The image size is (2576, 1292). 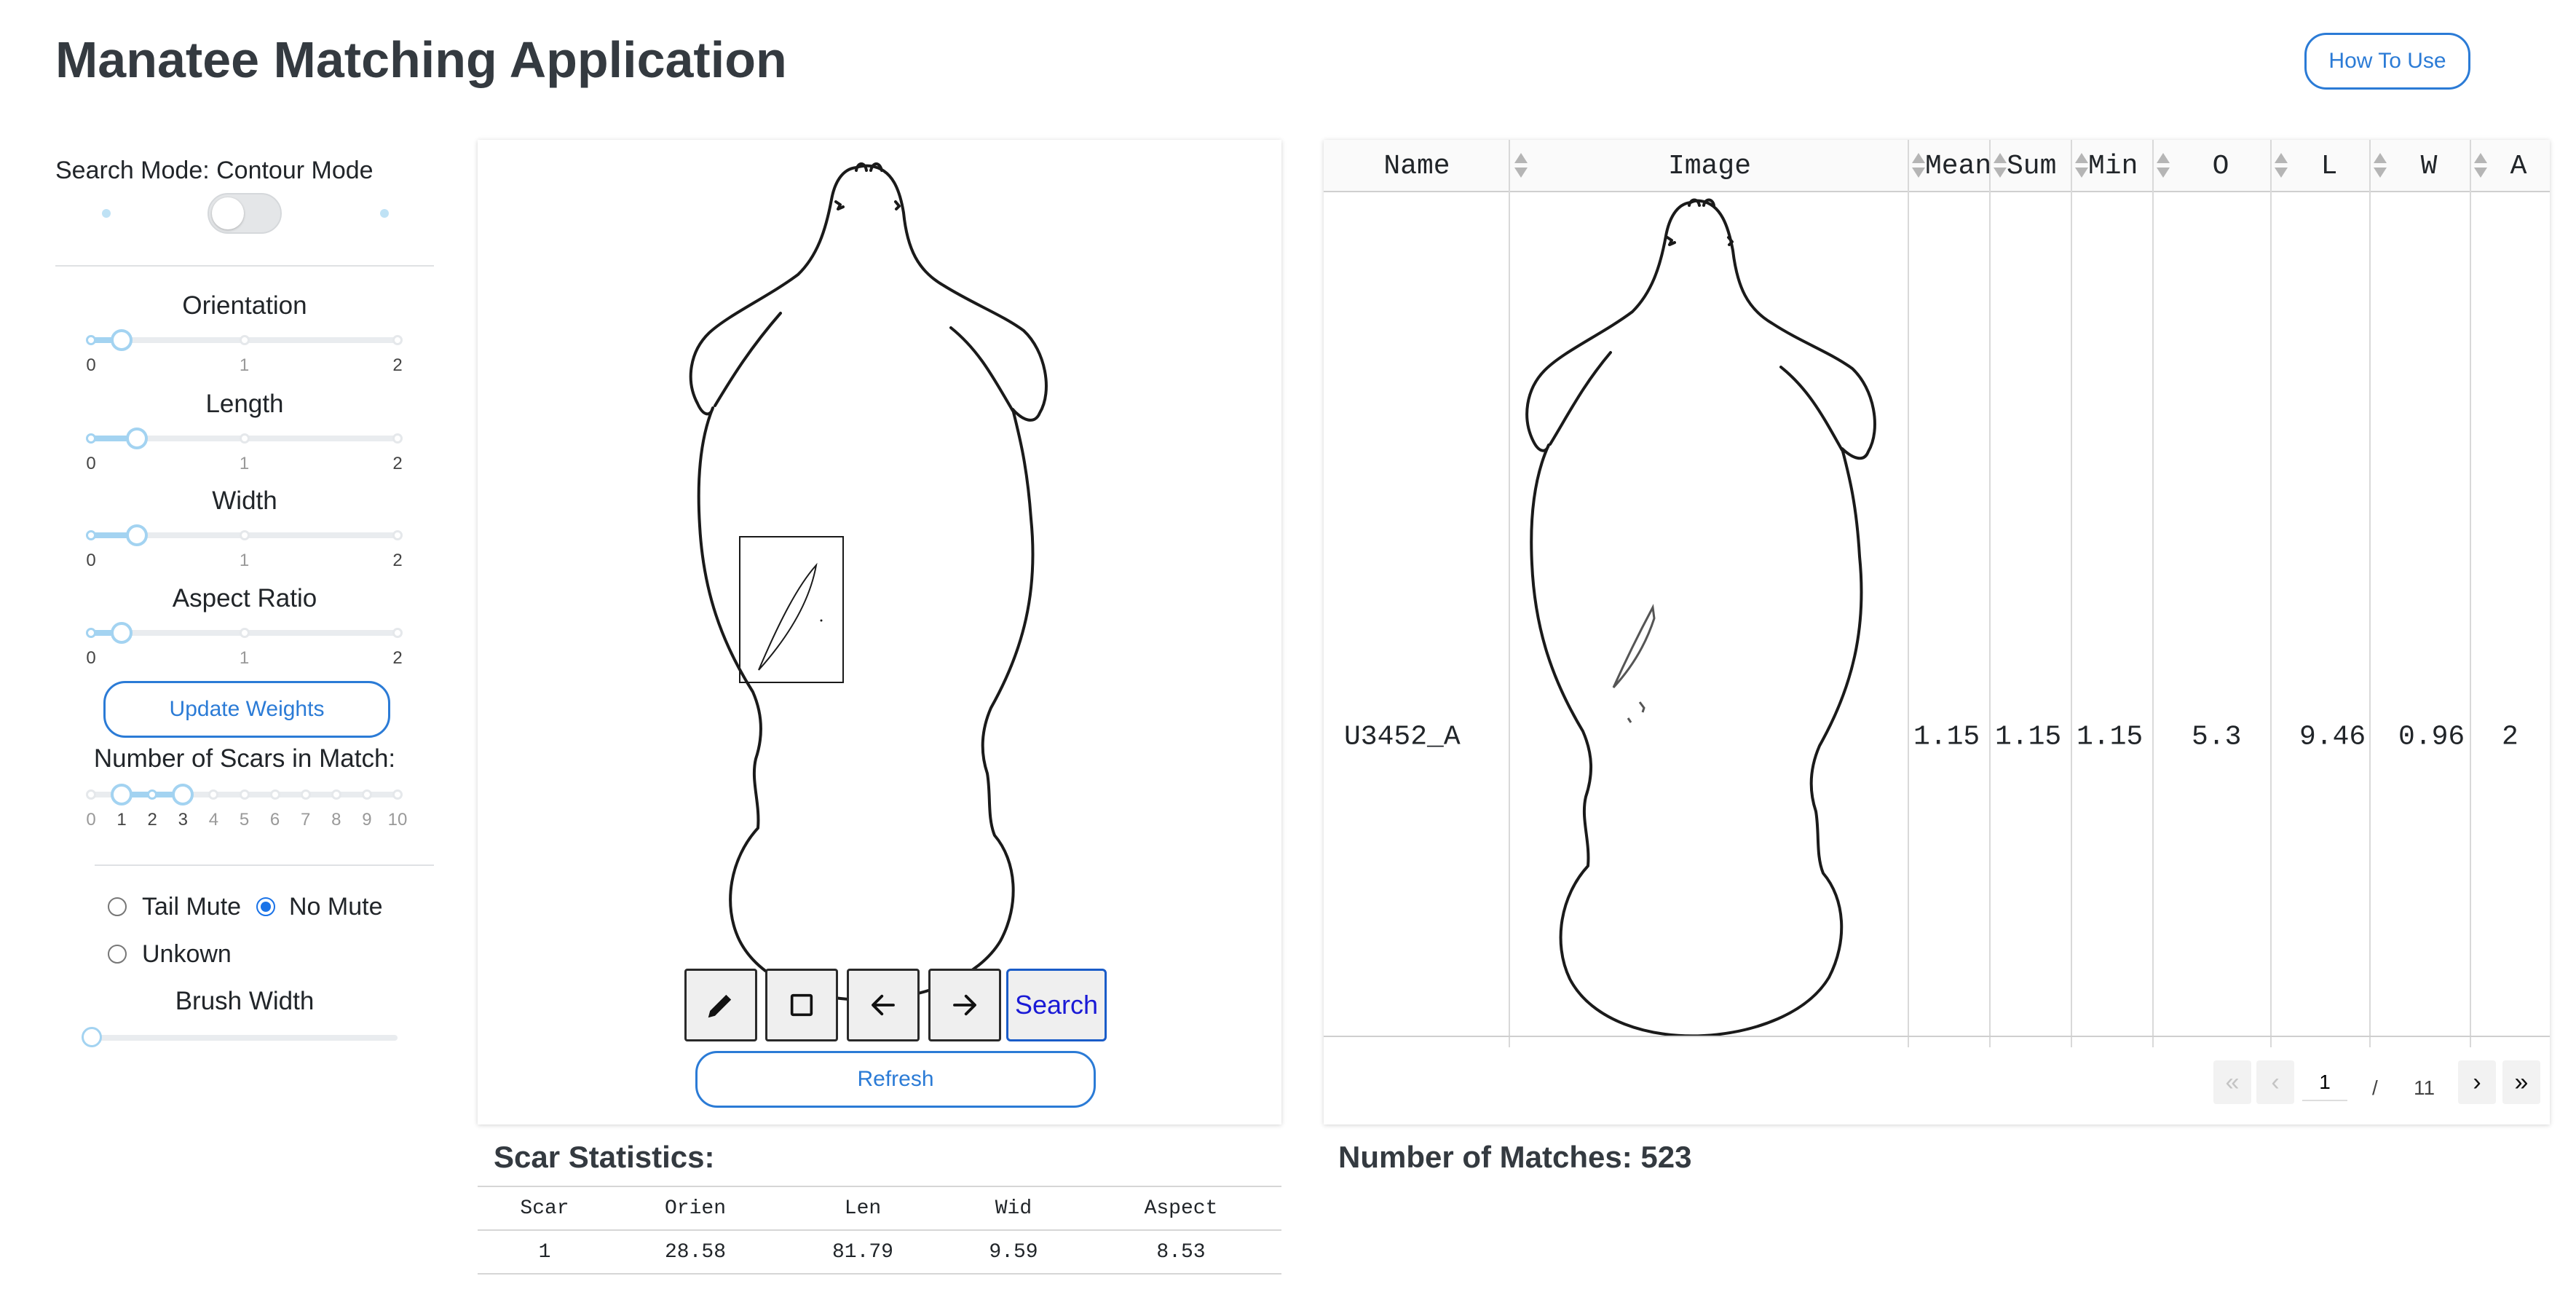 I want to click on column-name, so click(x=1417, y=593).